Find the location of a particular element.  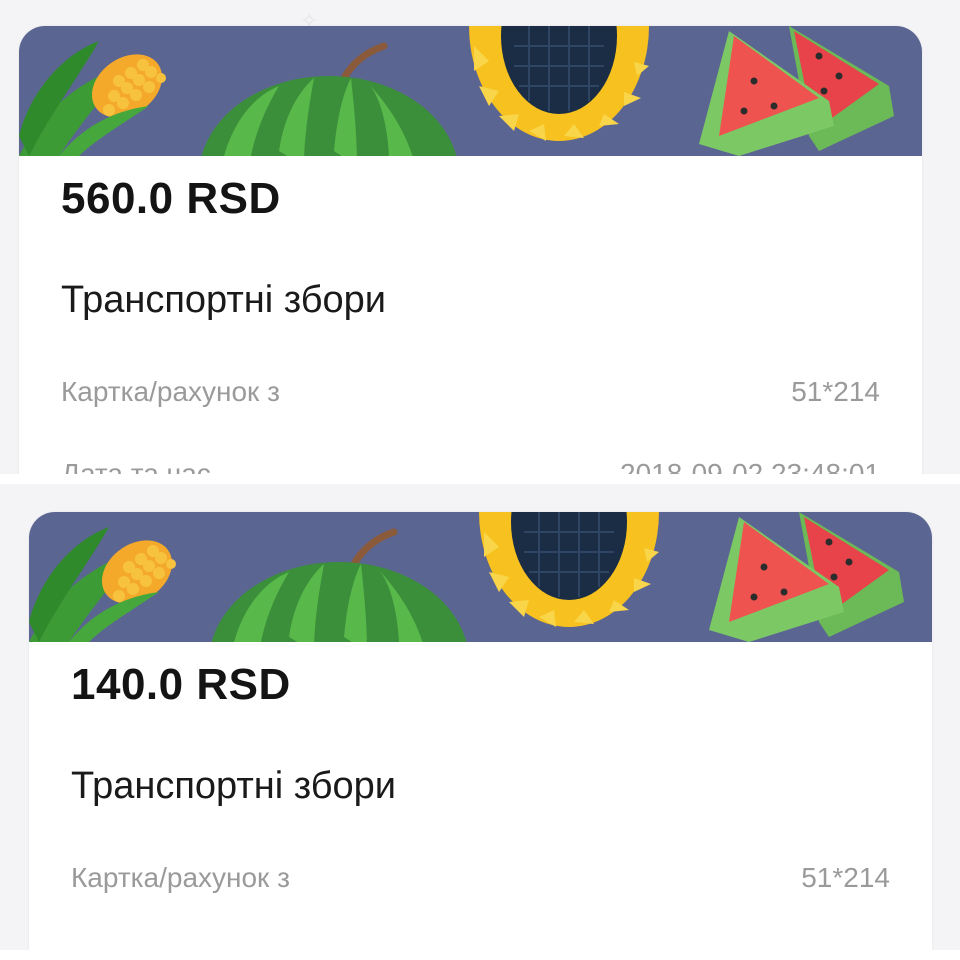

date-value: 2018-09-02 23:48:01 is located at coordinates (750, 466).